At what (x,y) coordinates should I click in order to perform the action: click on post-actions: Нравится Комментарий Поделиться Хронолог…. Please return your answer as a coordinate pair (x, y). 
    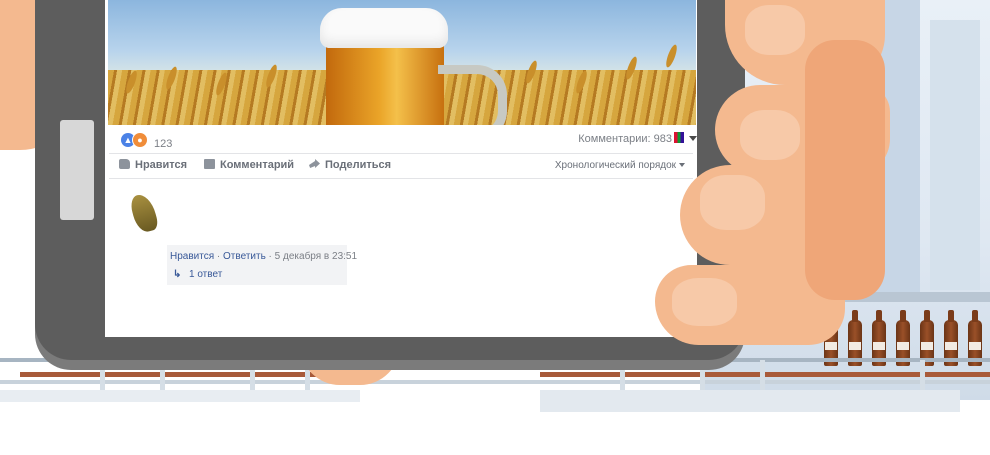
    Looking at the image, I should click on (408, 167).